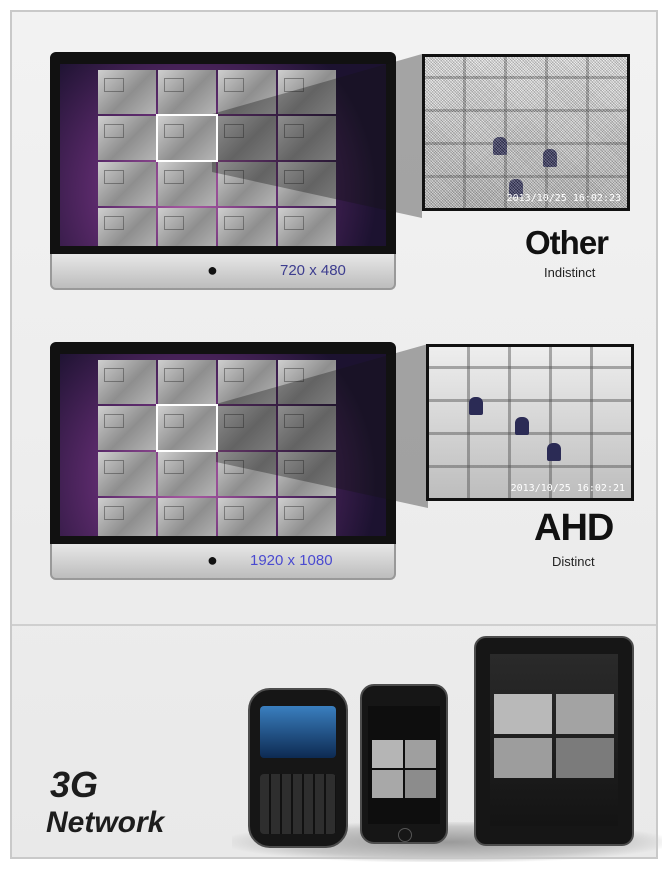  I want to click on video-noise, so click(526, 132).